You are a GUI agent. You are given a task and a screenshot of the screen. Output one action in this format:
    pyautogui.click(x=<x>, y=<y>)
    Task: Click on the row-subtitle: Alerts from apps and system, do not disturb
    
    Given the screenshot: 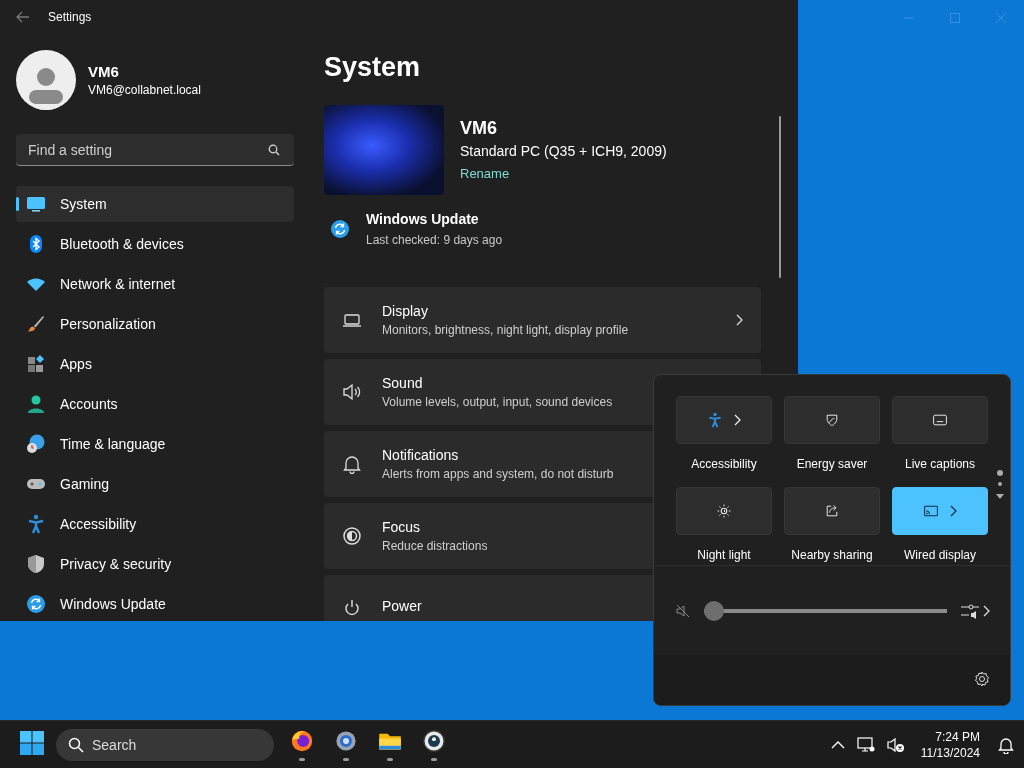 What is the action you would take?
    pyautogui.click(x=498, y=474)
    